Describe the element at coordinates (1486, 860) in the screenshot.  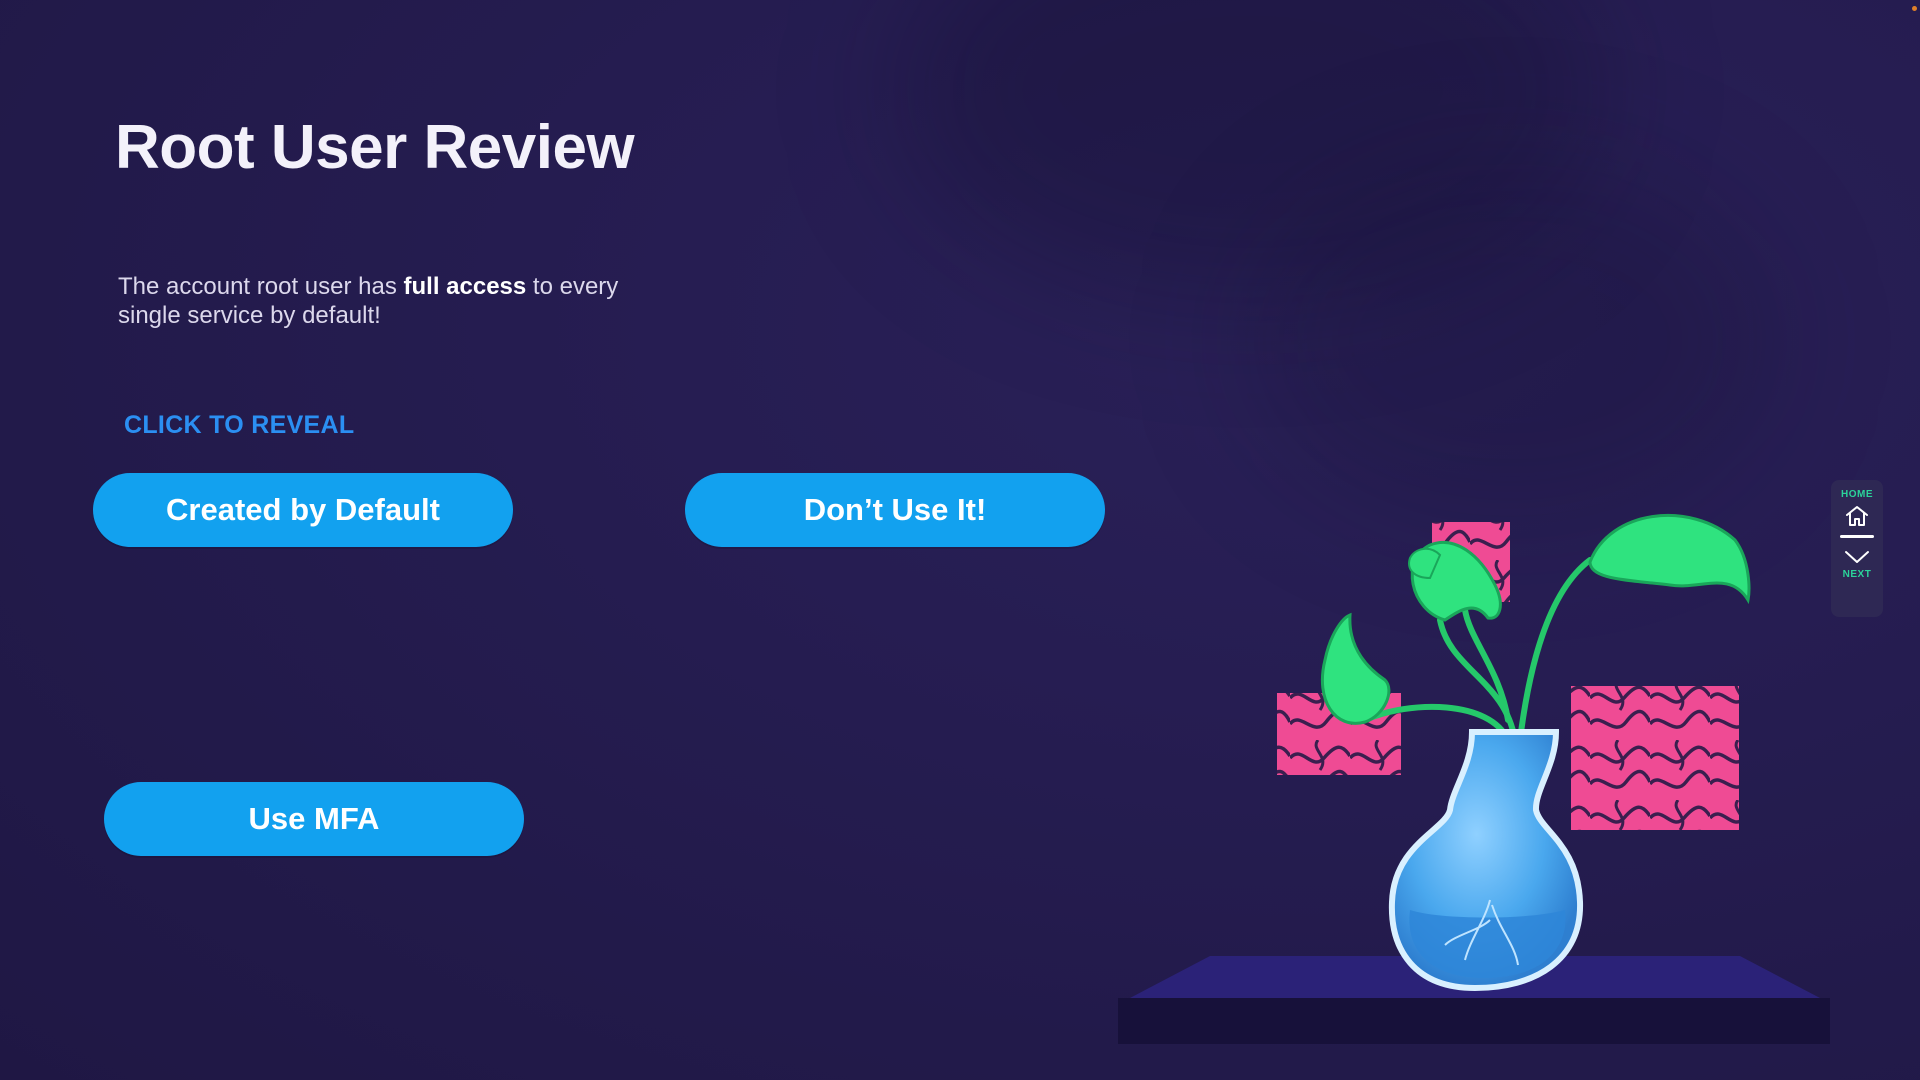
I see `vase` at that location.